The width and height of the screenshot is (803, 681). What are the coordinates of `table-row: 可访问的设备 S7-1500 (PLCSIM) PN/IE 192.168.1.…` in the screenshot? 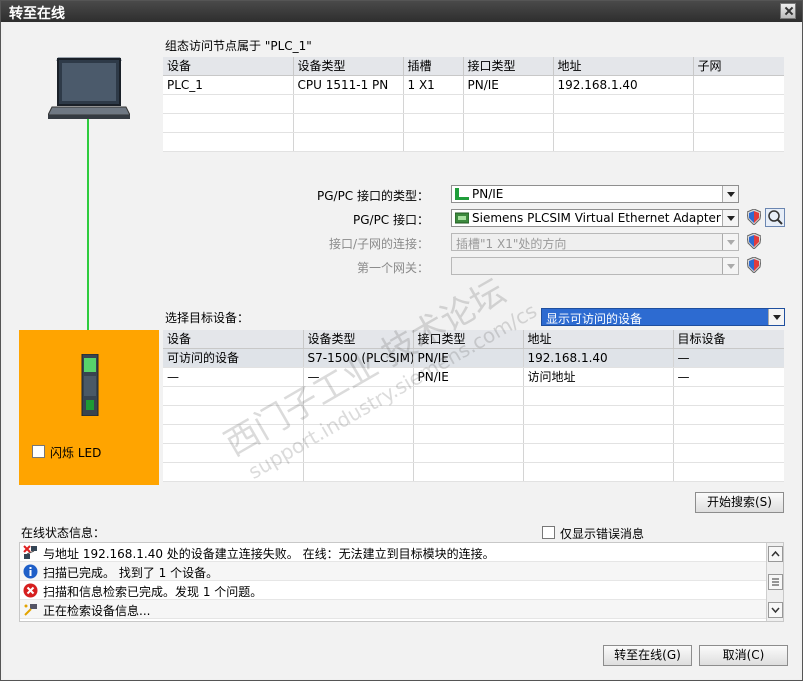 It's located at (473, 358).